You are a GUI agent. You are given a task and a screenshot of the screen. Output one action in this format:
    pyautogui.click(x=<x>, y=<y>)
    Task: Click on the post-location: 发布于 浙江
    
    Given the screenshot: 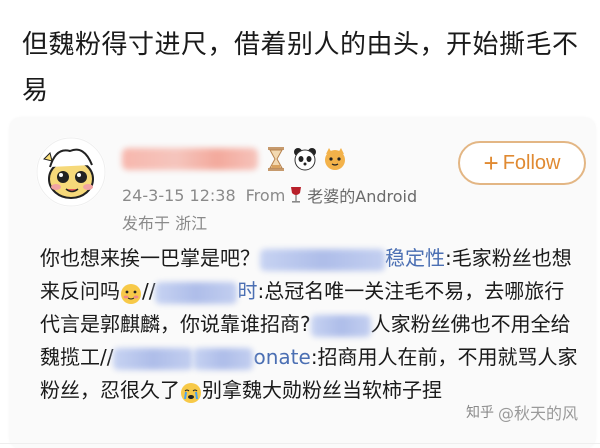 What is the action you would take?
    pyautogui.click(x=165, y=223)
    